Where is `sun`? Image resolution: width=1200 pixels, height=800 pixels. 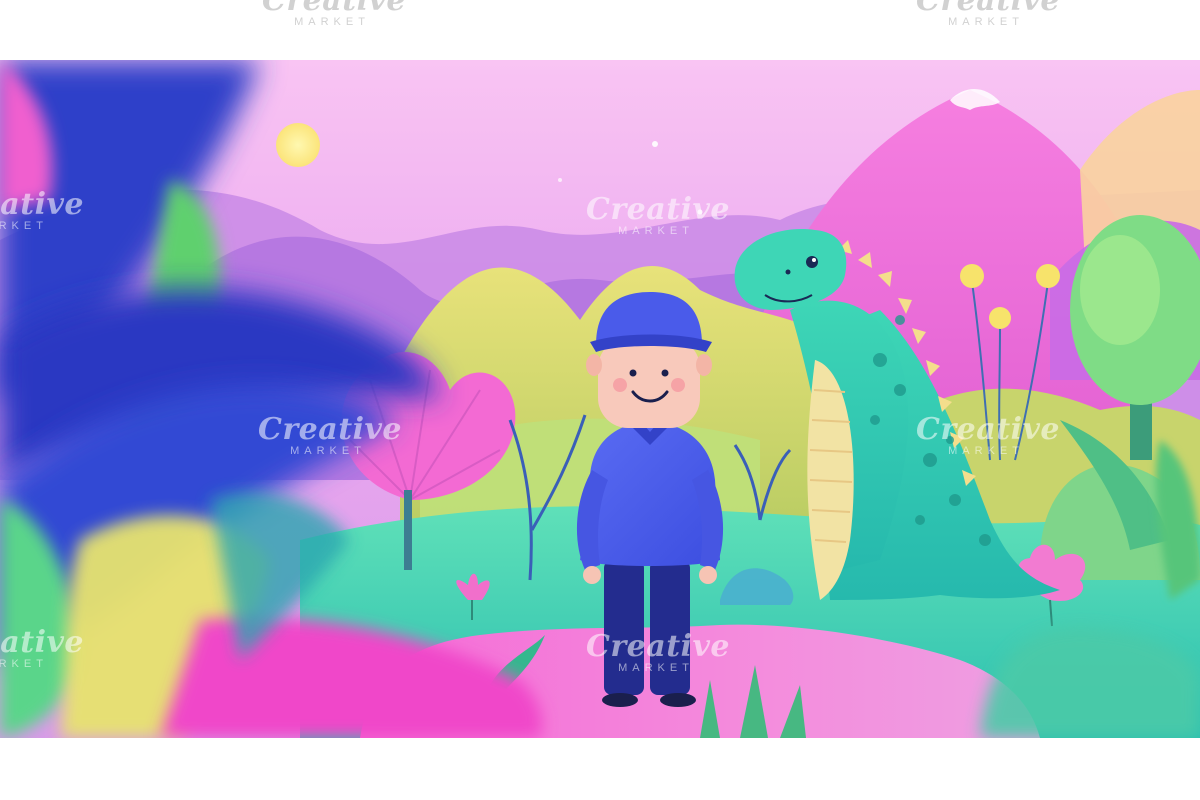 sun is located at coordinates (298, 145).